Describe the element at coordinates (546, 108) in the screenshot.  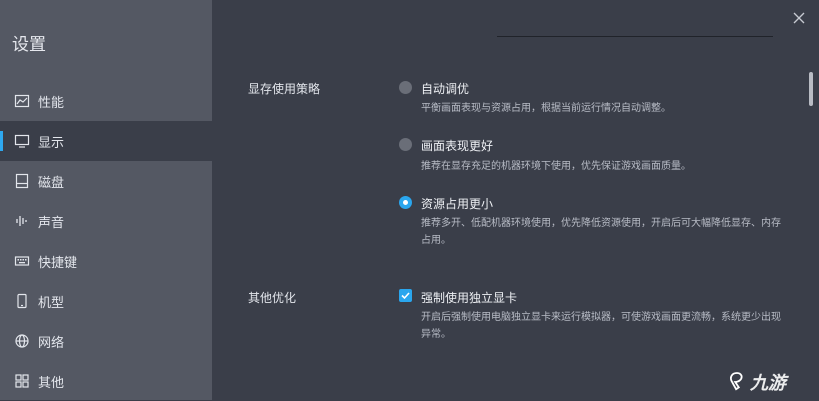
I see `option-desc-auto-tune: 平衡画面表现与资源占用，根据当前运行情况自动调整。` at that location.